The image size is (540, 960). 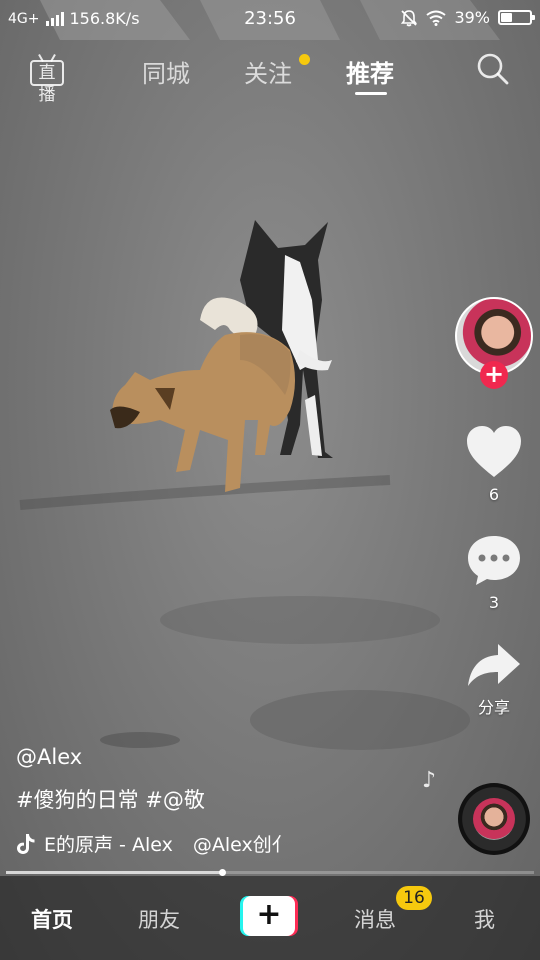 I want to click on live-button: 直播, so click(x=48, y=79).